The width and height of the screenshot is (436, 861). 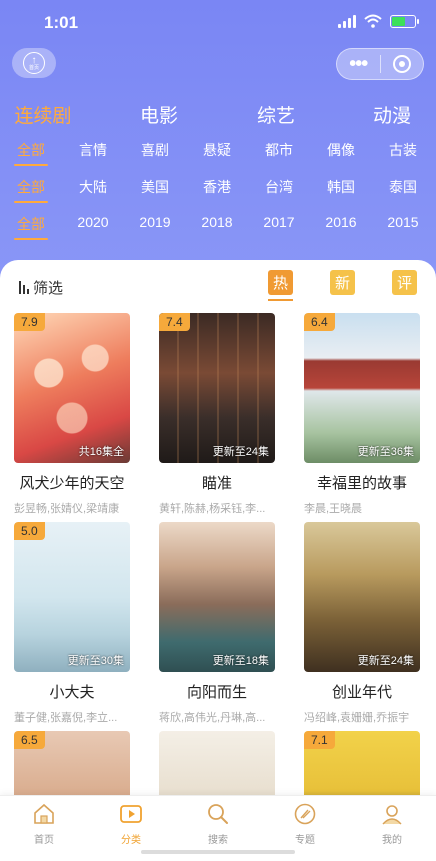 I want to click on wifi-icon, so click(x=373, y=21).